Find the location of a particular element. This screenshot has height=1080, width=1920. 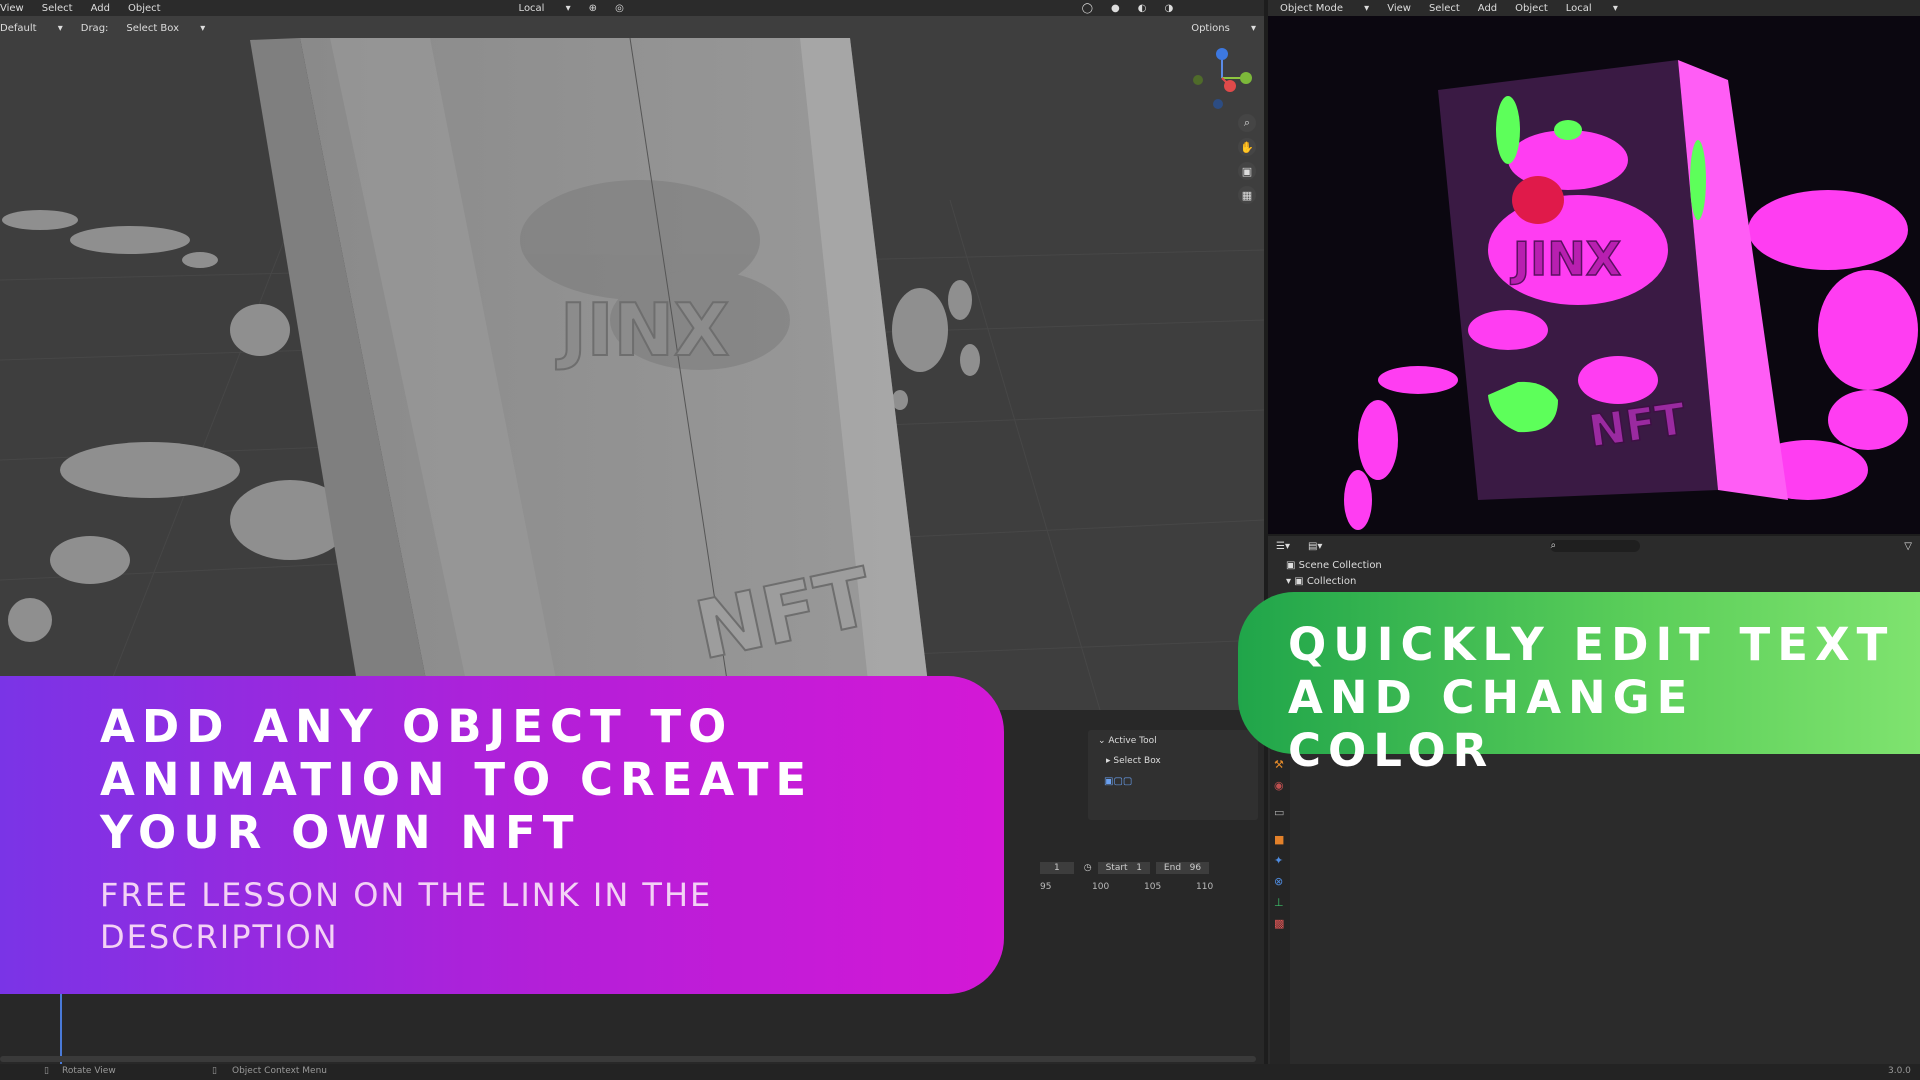

drag-select-value: Select Box is located at coordinates (153, 28).